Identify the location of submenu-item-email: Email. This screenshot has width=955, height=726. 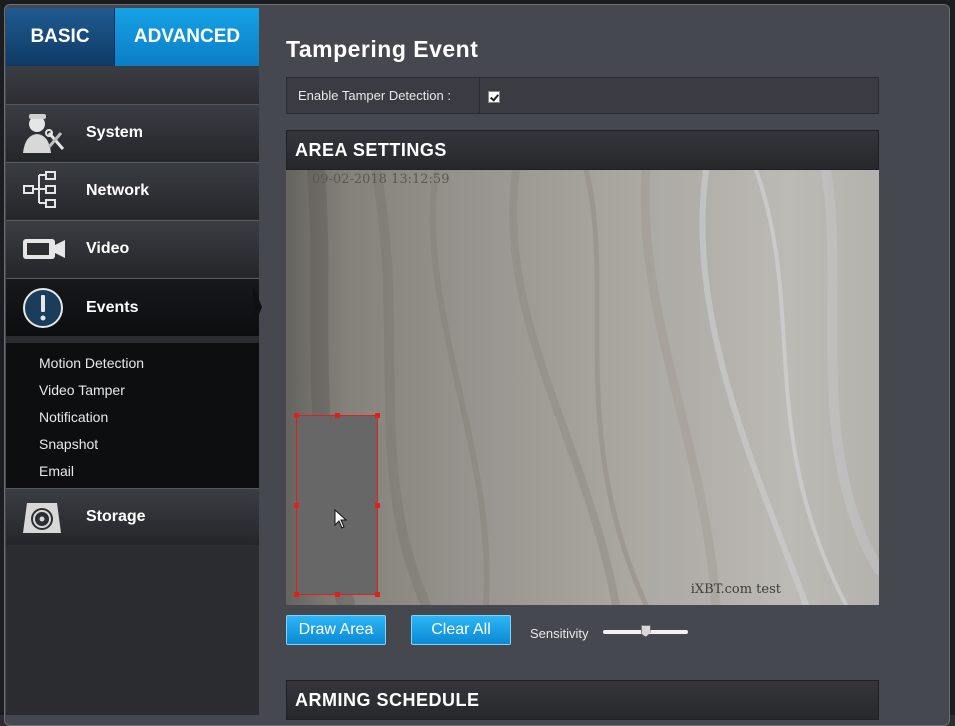
(56, 471).